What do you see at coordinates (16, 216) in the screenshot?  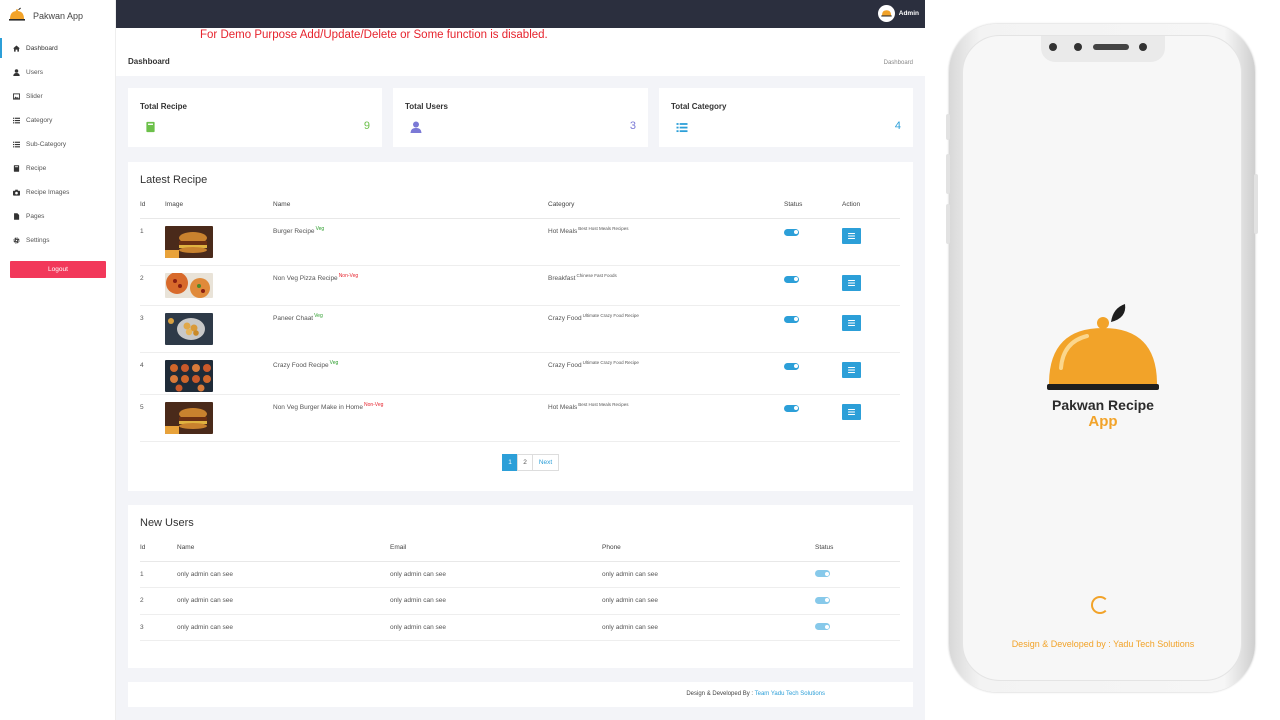 I see `file-icon` at bounding box center [16, 216].